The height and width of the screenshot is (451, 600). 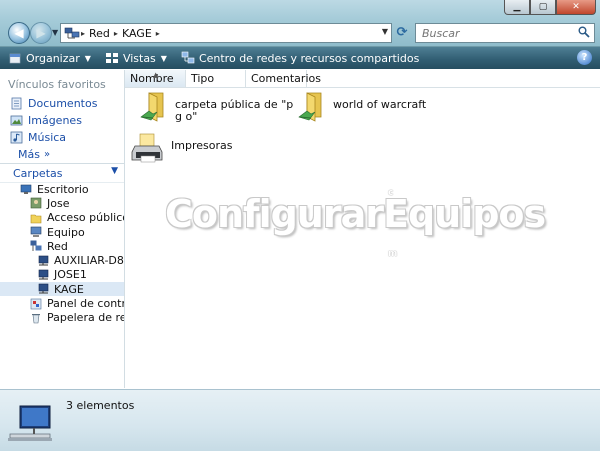 I want to click on item-count: 3 elementos, so click(x=100, y=405).